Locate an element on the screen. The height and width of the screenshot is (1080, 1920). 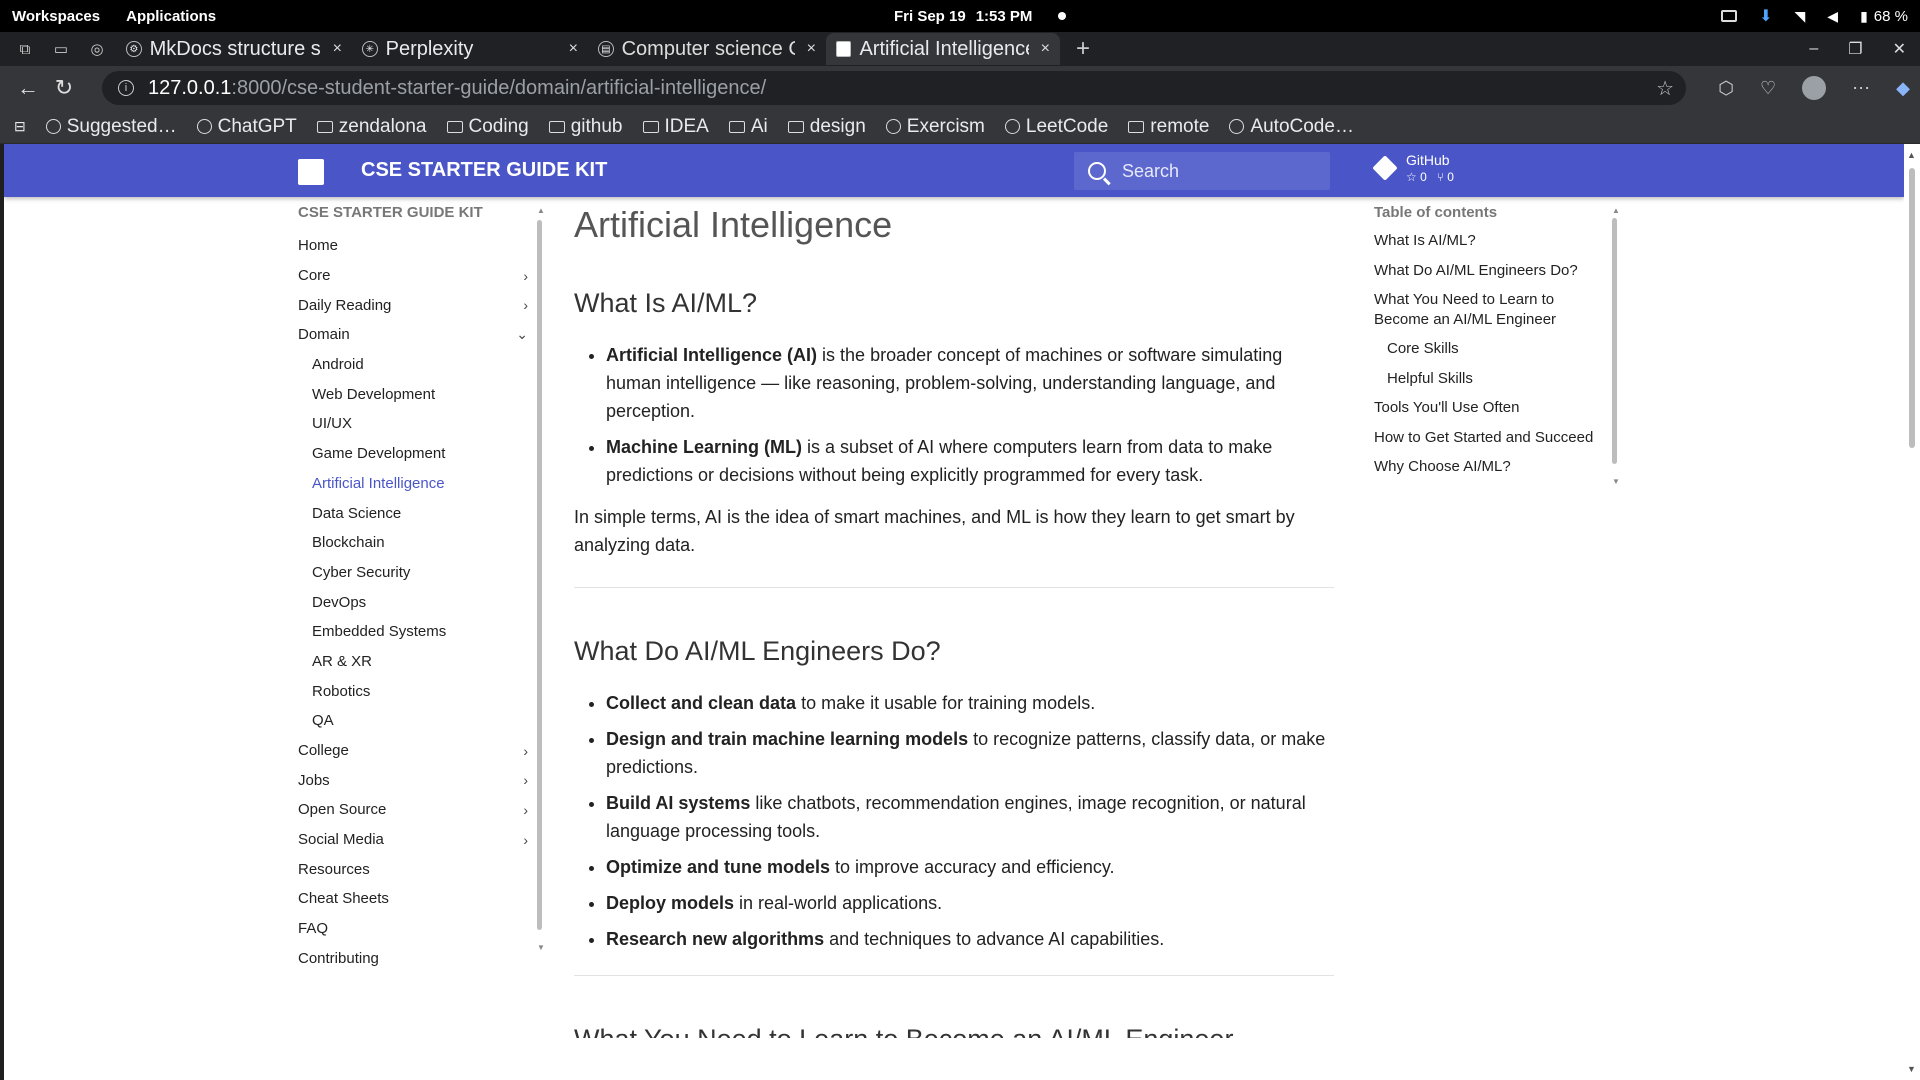
chevron-down-icon: ⌄ is located at coordinates (522, 334).